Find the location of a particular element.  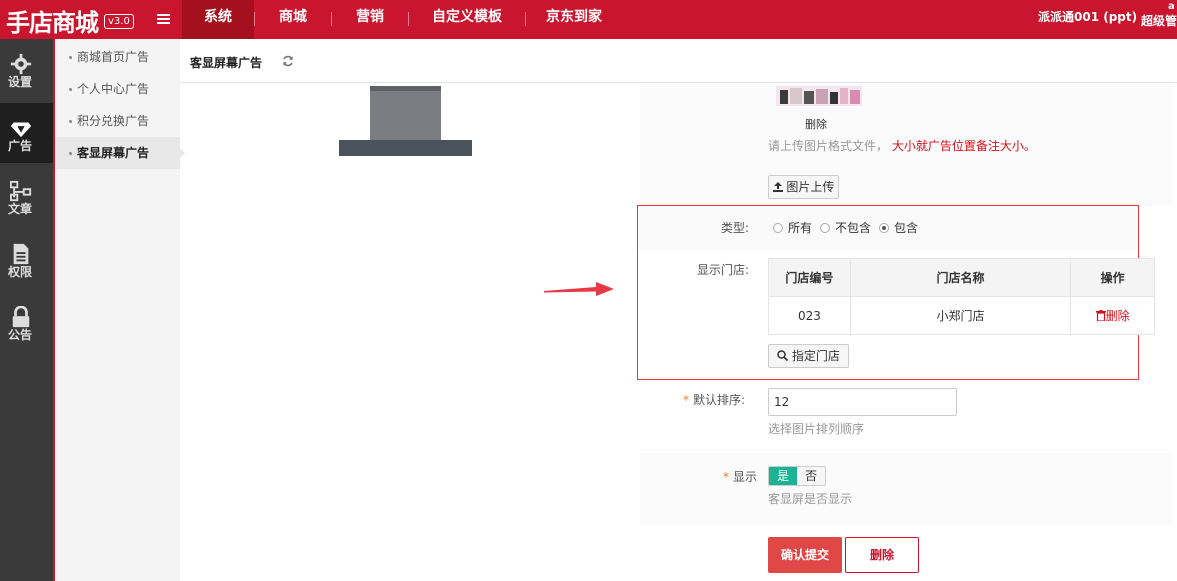

table-row: 023 小郑门店 删除 is located at coordinates (961, 315).